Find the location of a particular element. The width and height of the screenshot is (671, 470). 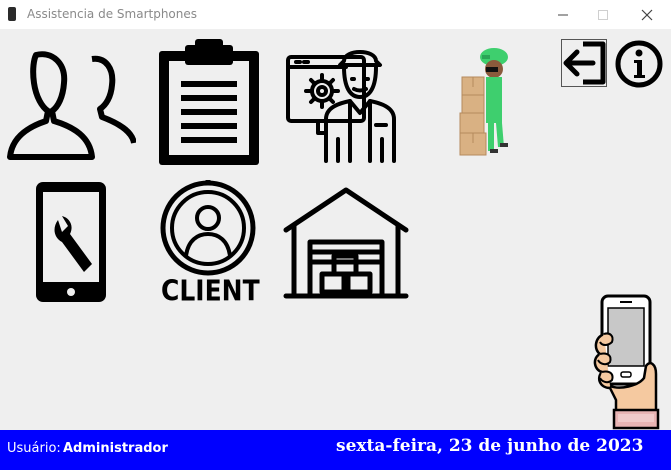

technician-icon is located at coordinates (341, 106).